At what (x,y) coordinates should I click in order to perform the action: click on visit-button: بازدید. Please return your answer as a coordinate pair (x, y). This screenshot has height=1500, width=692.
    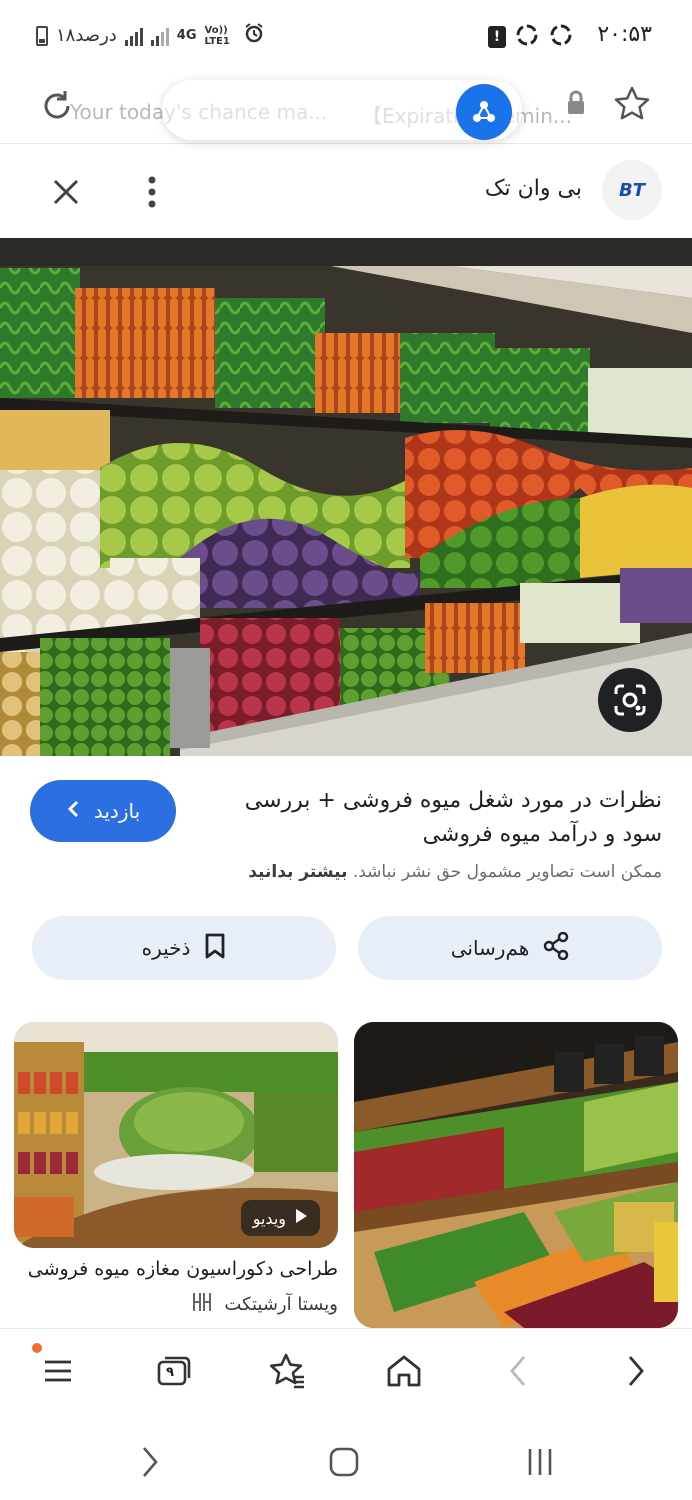
    Looking at the image, I should click on (103, 811).